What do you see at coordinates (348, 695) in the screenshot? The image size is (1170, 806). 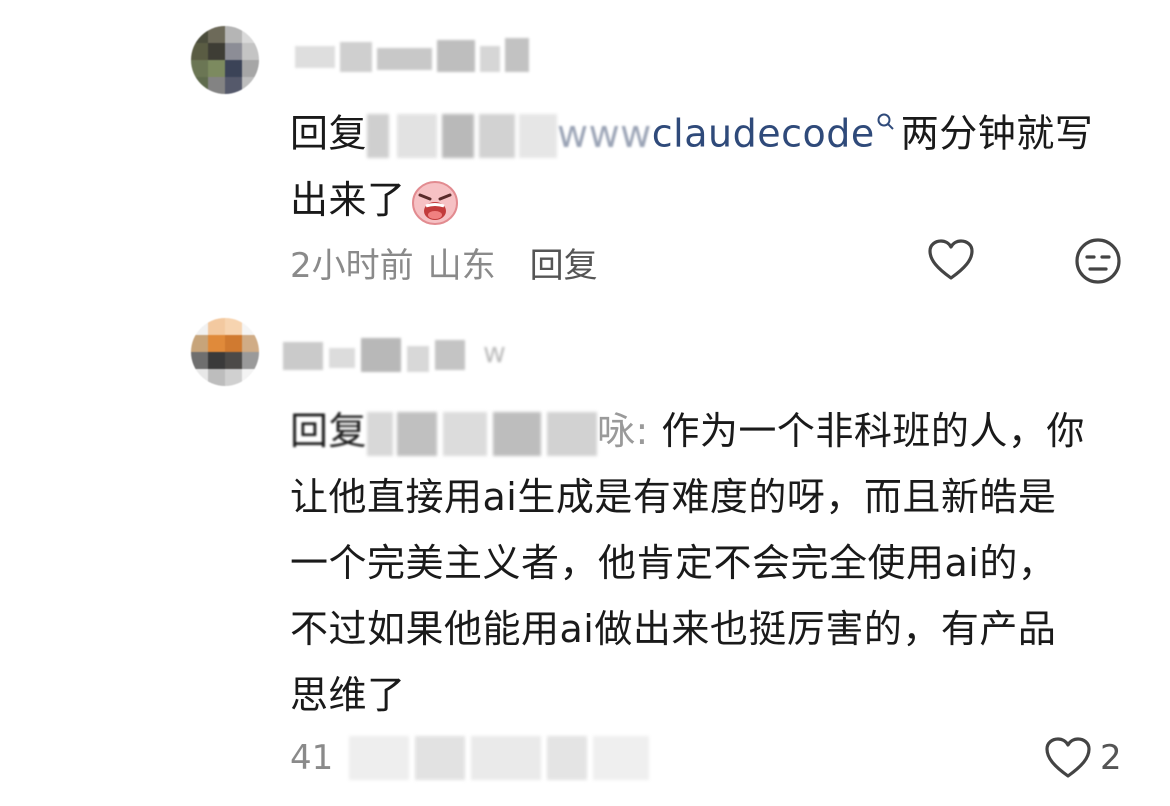 I see `comment-line: 思维了` at bounding box center [348, 695].